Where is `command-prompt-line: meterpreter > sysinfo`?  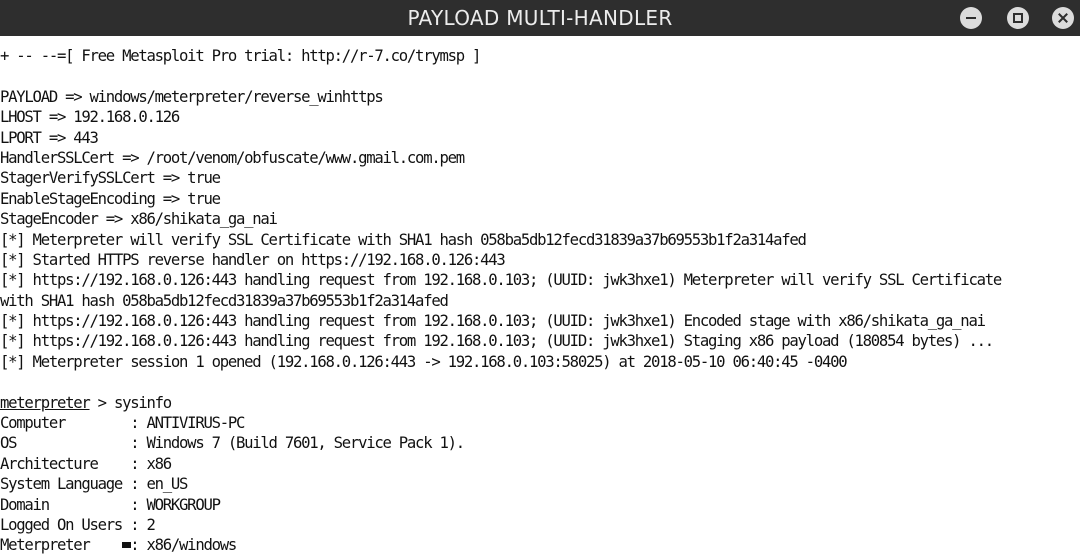 command-prompt-line: meterpreter > sysinfo is located at coordinates (540, 403).